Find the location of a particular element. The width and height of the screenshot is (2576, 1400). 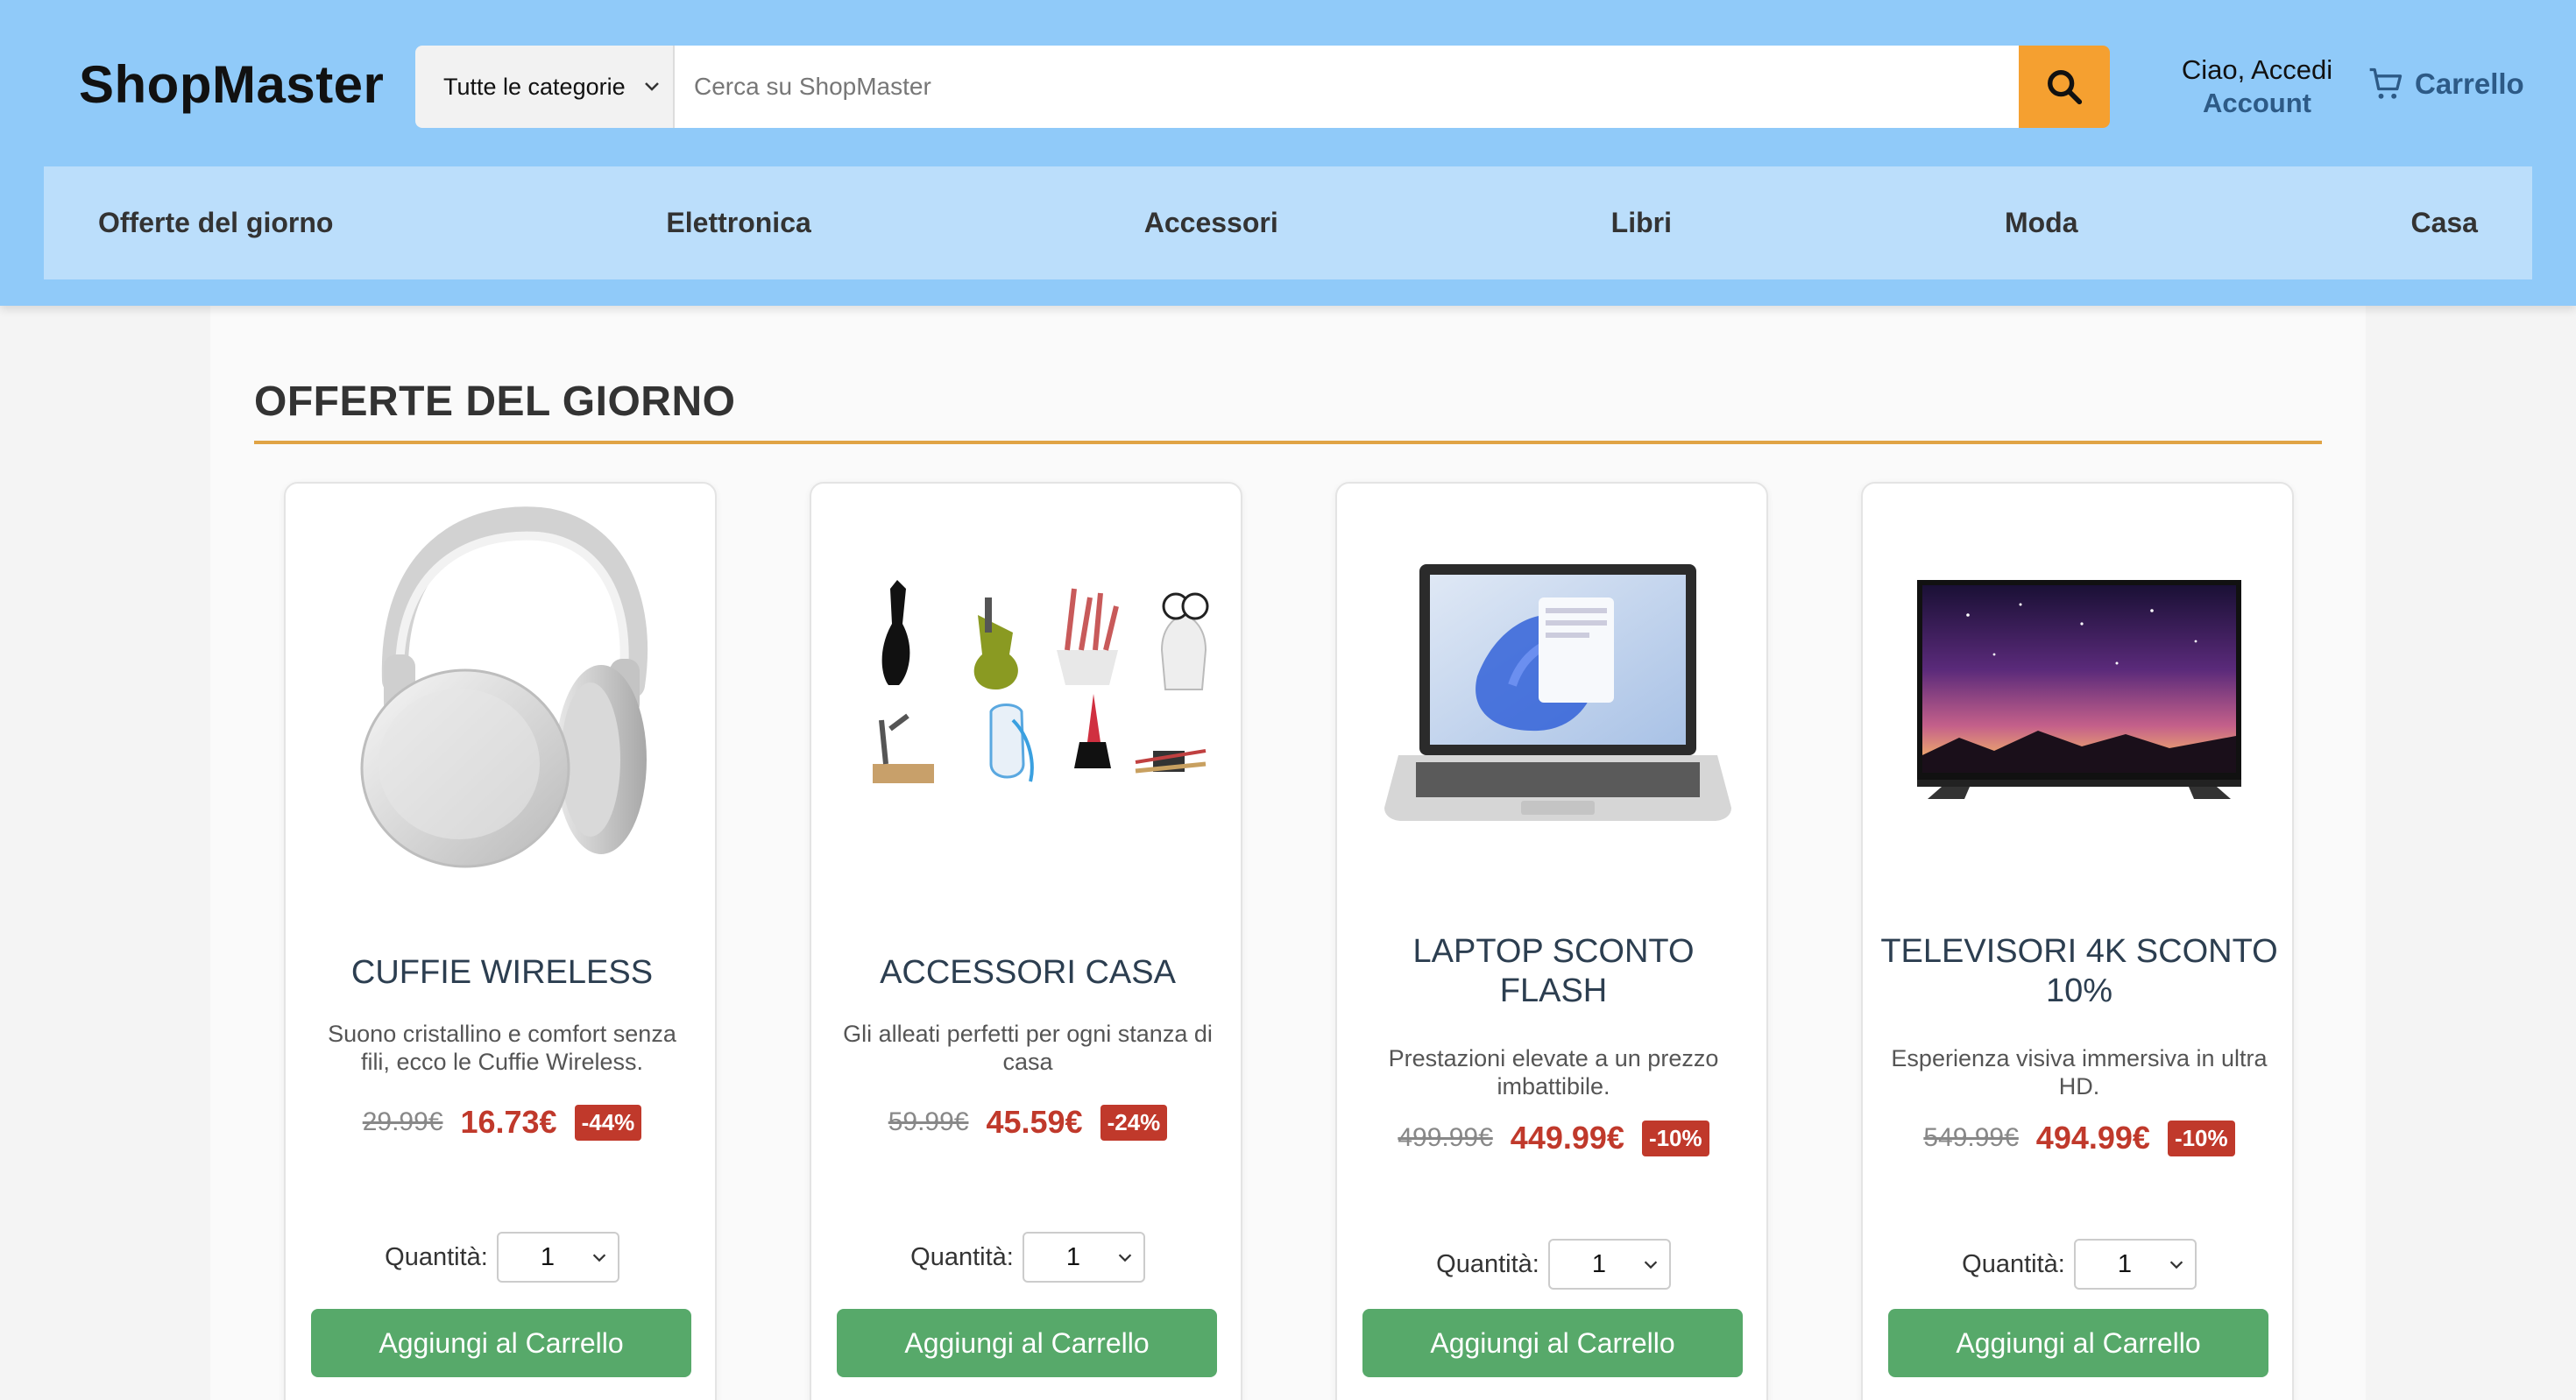

price-row: 29.99€ 16.73€ -44% is located at coordinates (502, 1122).